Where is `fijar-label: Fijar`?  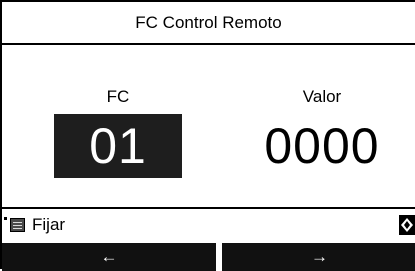 fijar-label: Fijar is located at coordinates (49, 224).